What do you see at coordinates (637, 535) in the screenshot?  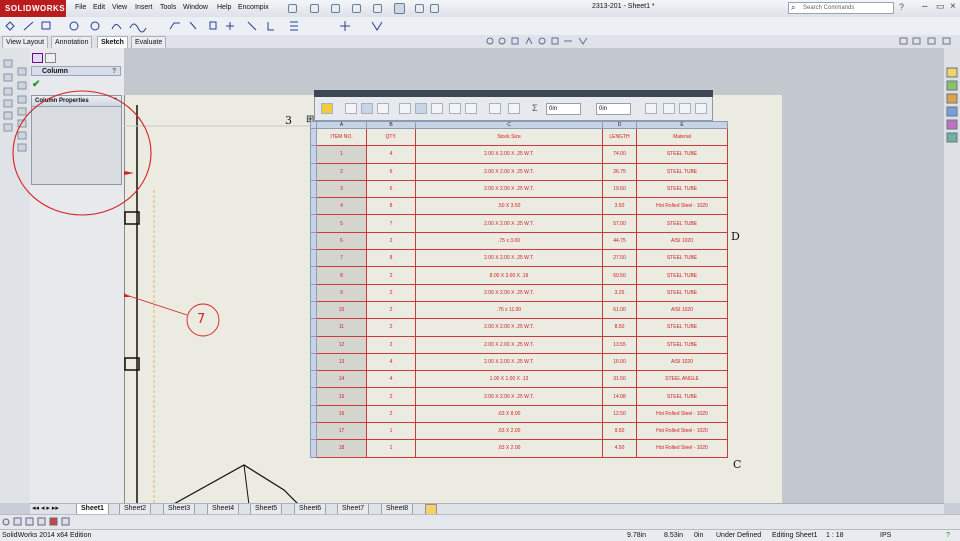 I see `cursor-x: 9.78in` at bounding box center [637, 535].